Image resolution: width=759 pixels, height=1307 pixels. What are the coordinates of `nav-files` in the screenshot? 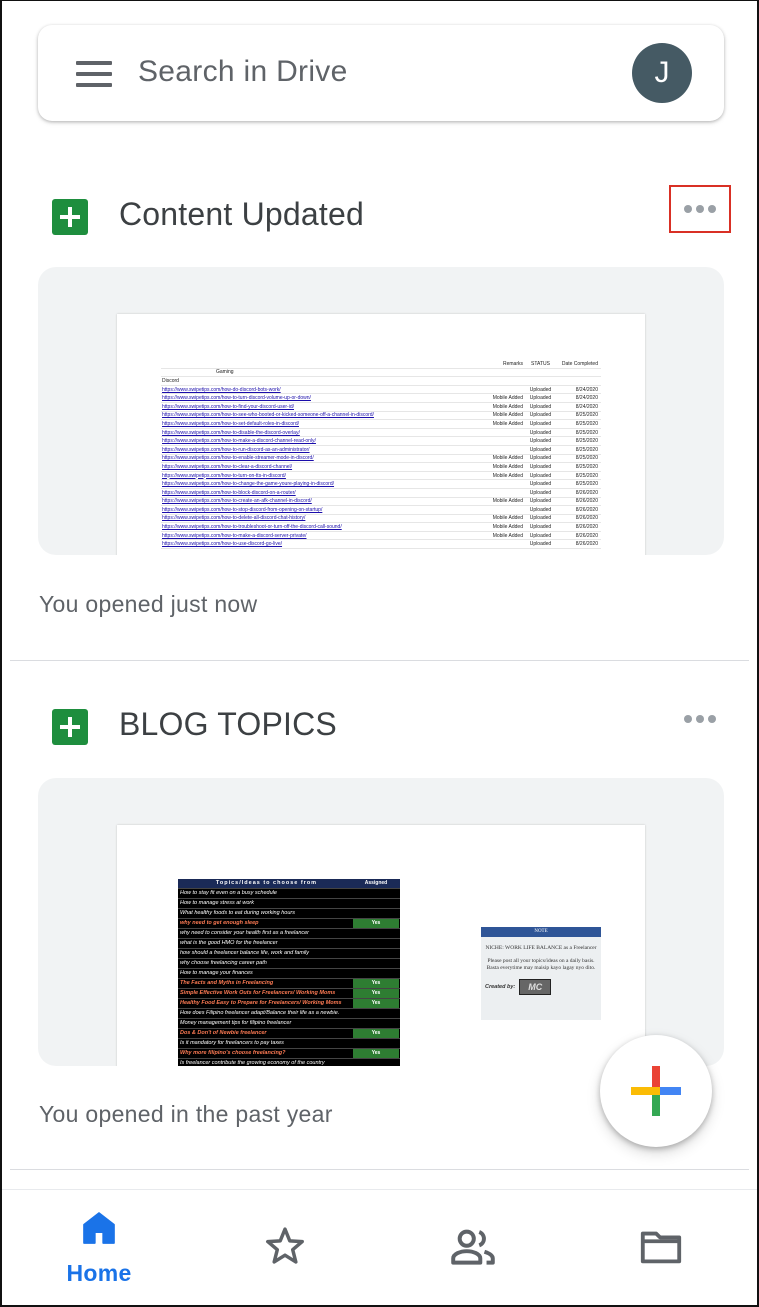 It's located at (661, 1247).